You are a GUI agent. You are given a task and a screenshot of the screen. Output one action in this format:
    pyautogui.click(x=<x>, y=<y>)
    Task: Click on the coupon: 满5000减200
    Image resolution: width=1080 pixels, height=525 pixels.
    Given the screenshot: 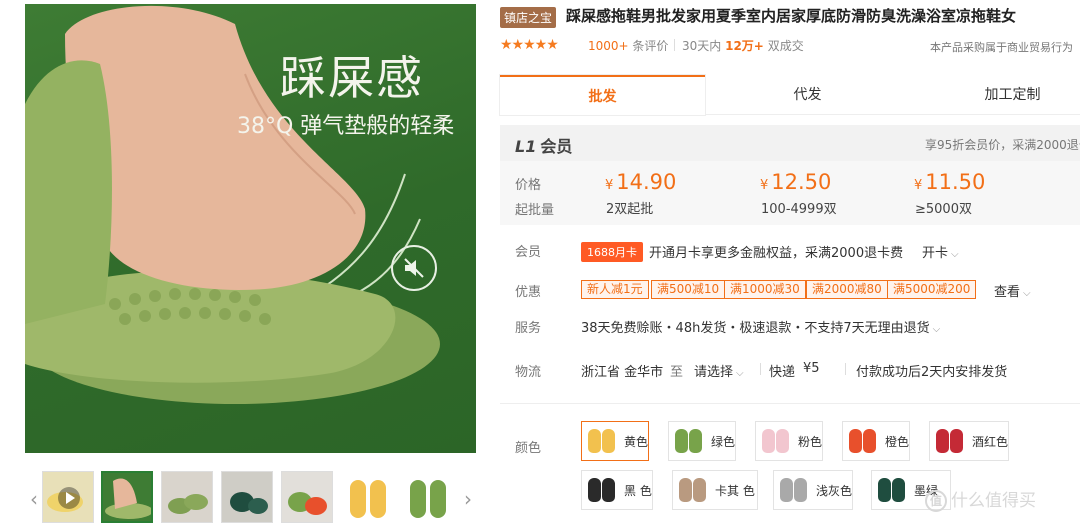 What is the action you would take?
    pyautogui.click(x=932, y=289)
    